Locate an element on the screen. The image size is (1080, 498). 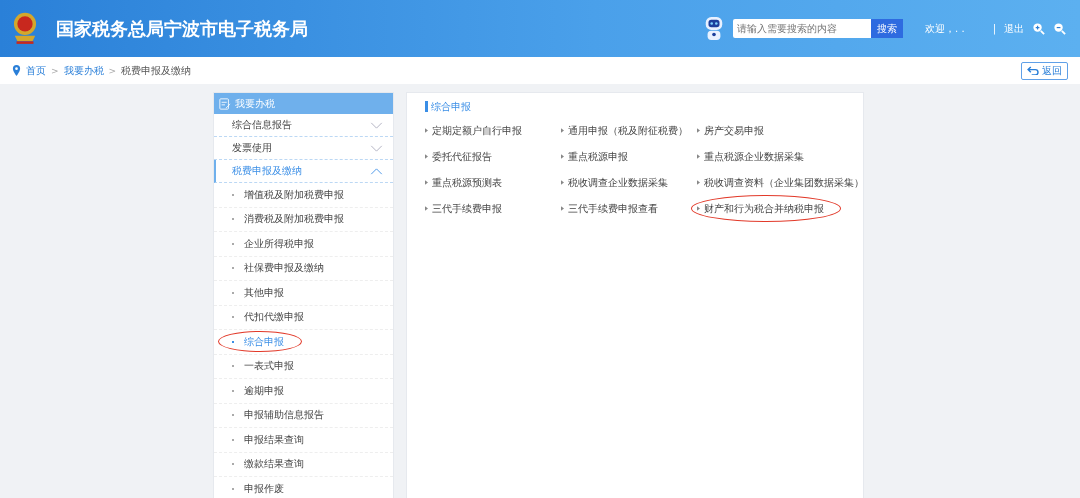
welcome-text: 欢迎，. . is located at coordinates (945, 28).